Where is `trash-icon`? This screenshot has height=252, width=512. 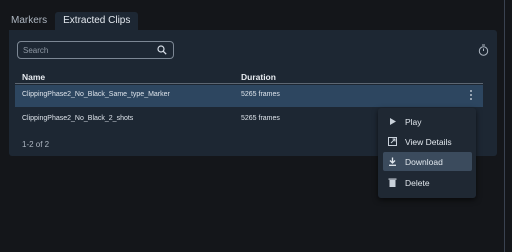
trash-icon is located at coordinates (392, 182).